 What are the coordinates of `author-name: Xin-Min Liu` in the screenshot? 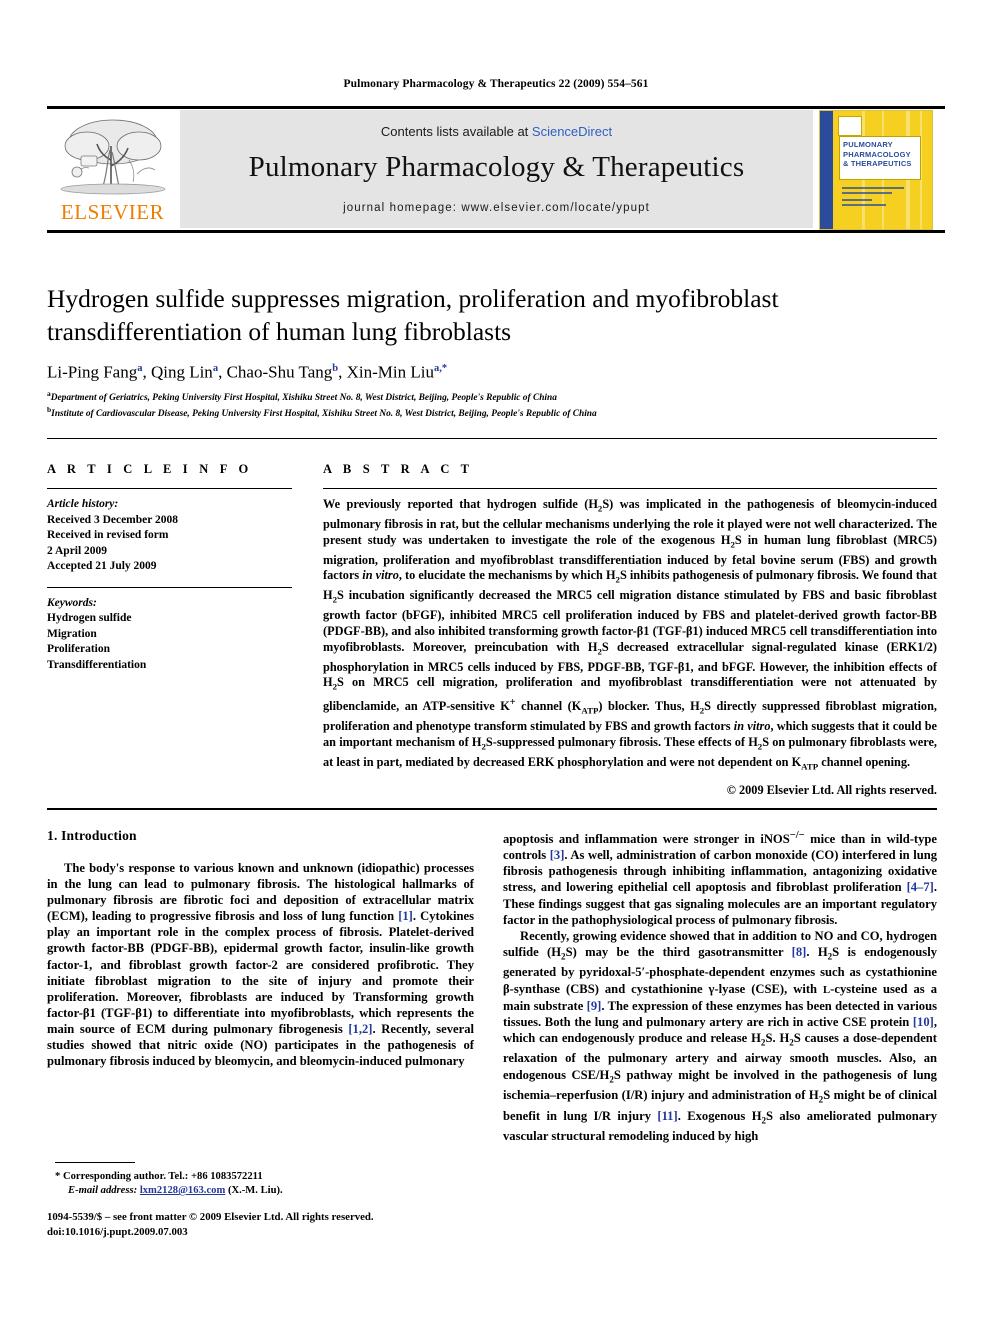 It's located at (390, 372).